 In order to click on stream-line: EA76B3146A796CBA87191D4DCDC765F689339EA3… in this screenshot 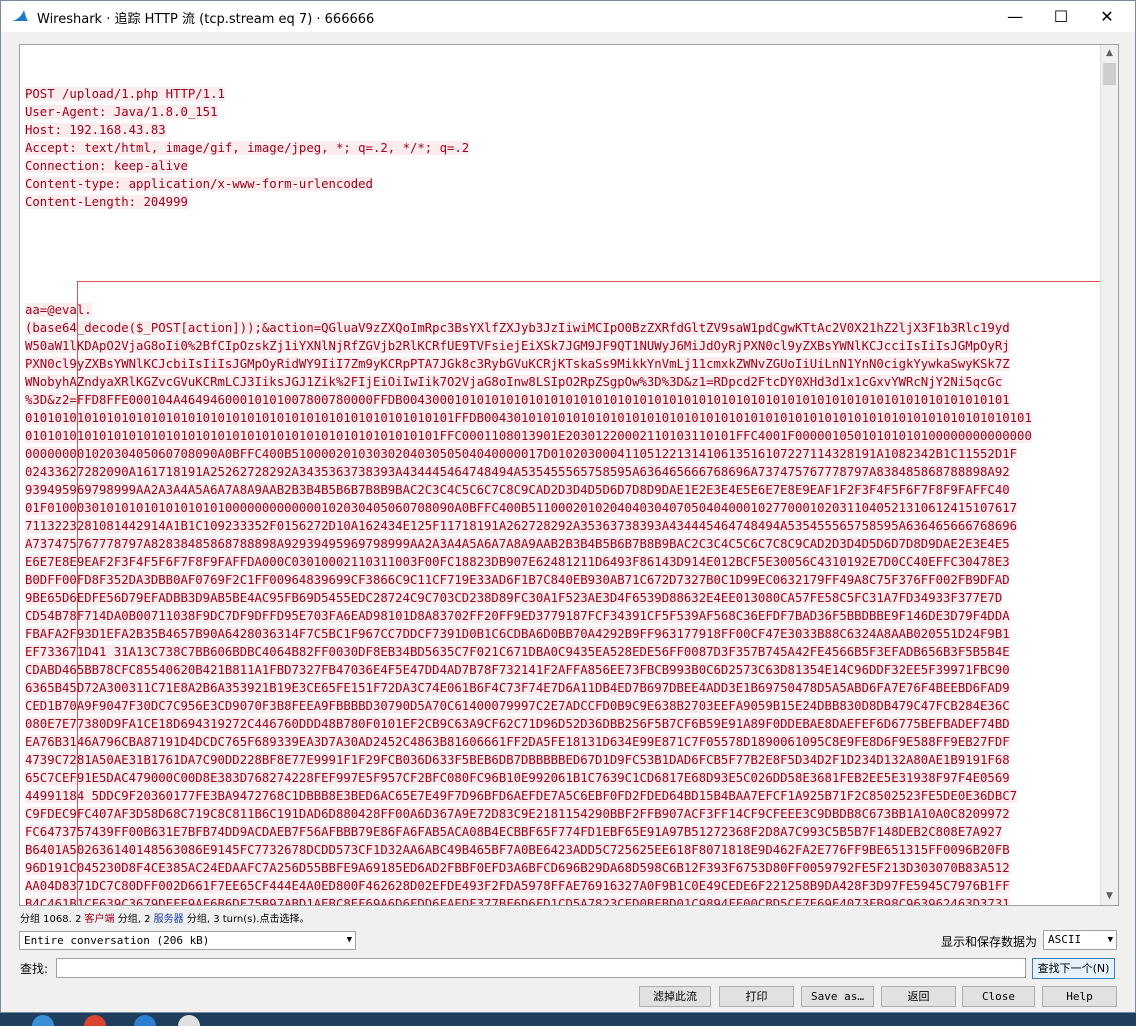, I will do `click(517, 742)`.